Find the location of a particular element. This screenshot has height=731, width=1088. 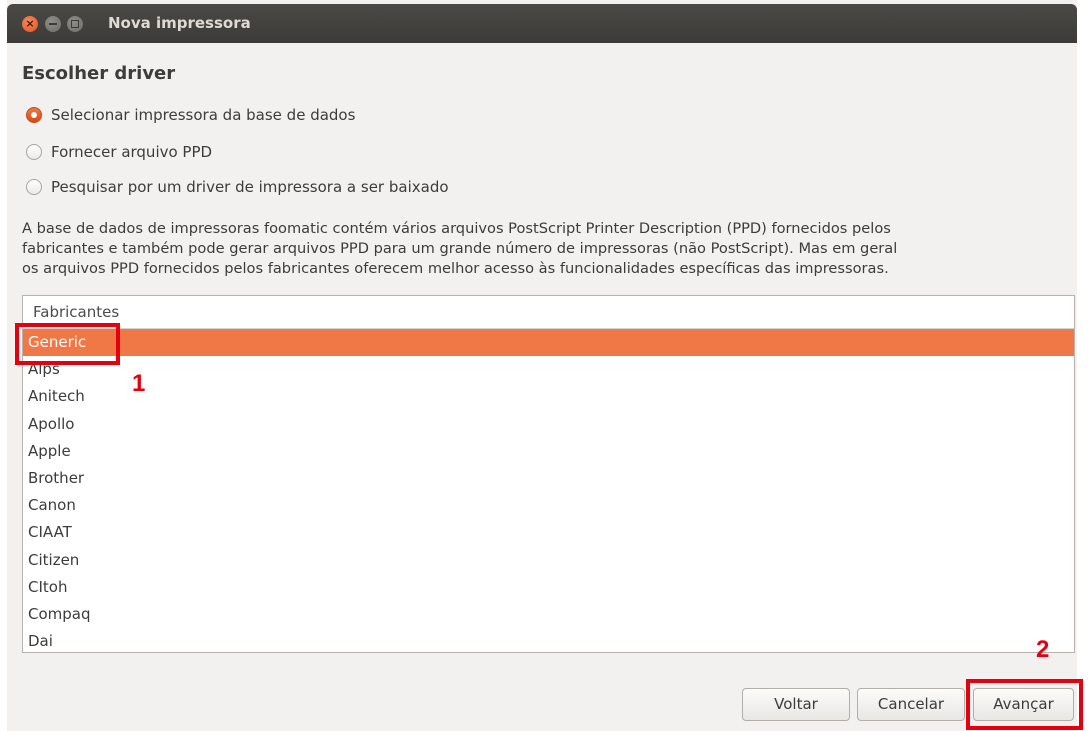

window-title: Nova impressora is located at coordinates (179, 23).